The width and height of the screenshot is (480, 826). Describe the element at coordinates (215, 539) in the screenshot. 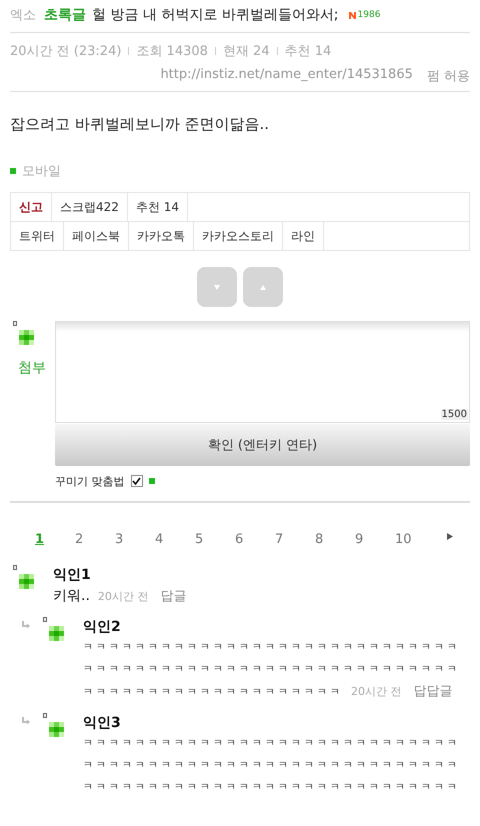

I see `page-link: 5` at that location.